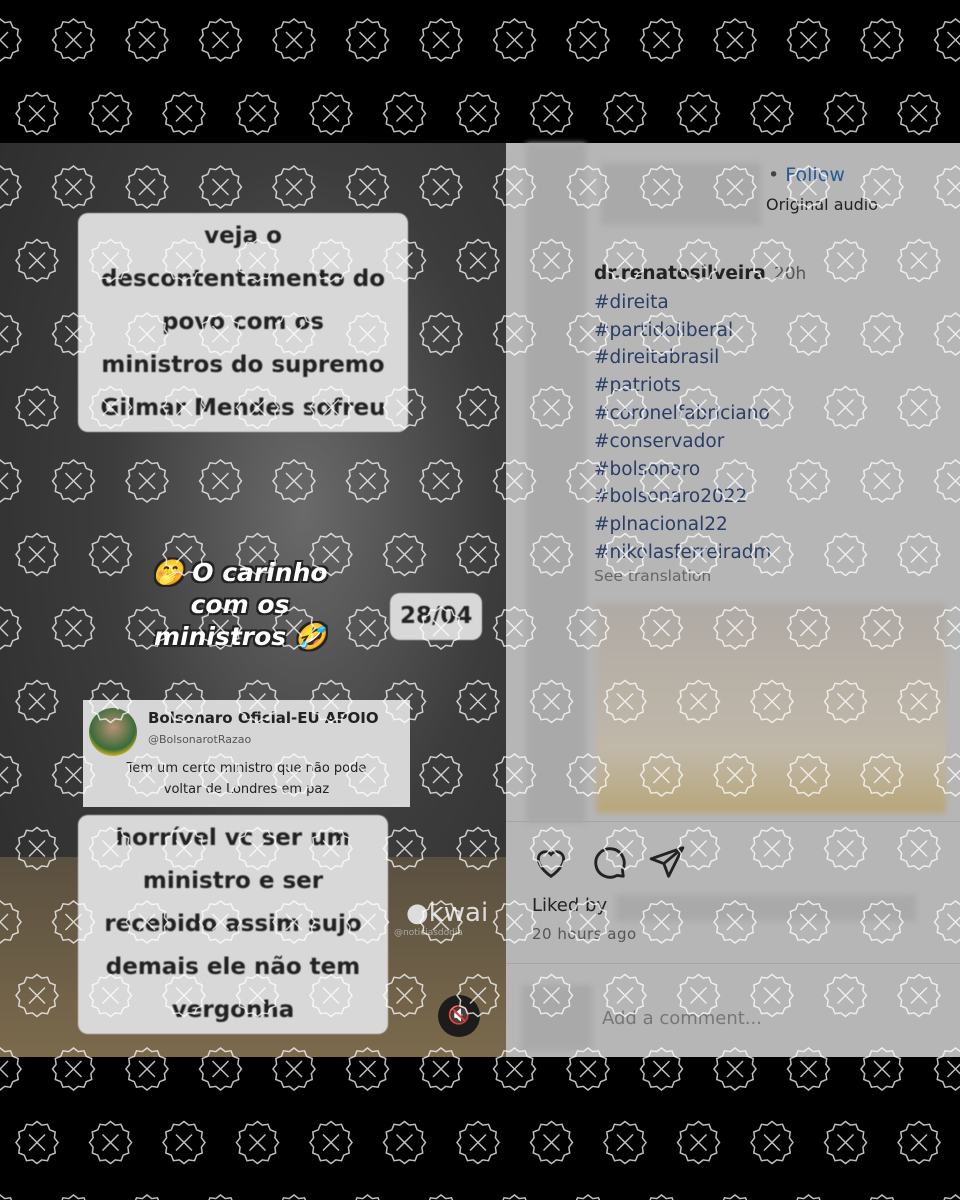  I want to click on tweet-line: voltar de Londres em paz, so click(246, 789).